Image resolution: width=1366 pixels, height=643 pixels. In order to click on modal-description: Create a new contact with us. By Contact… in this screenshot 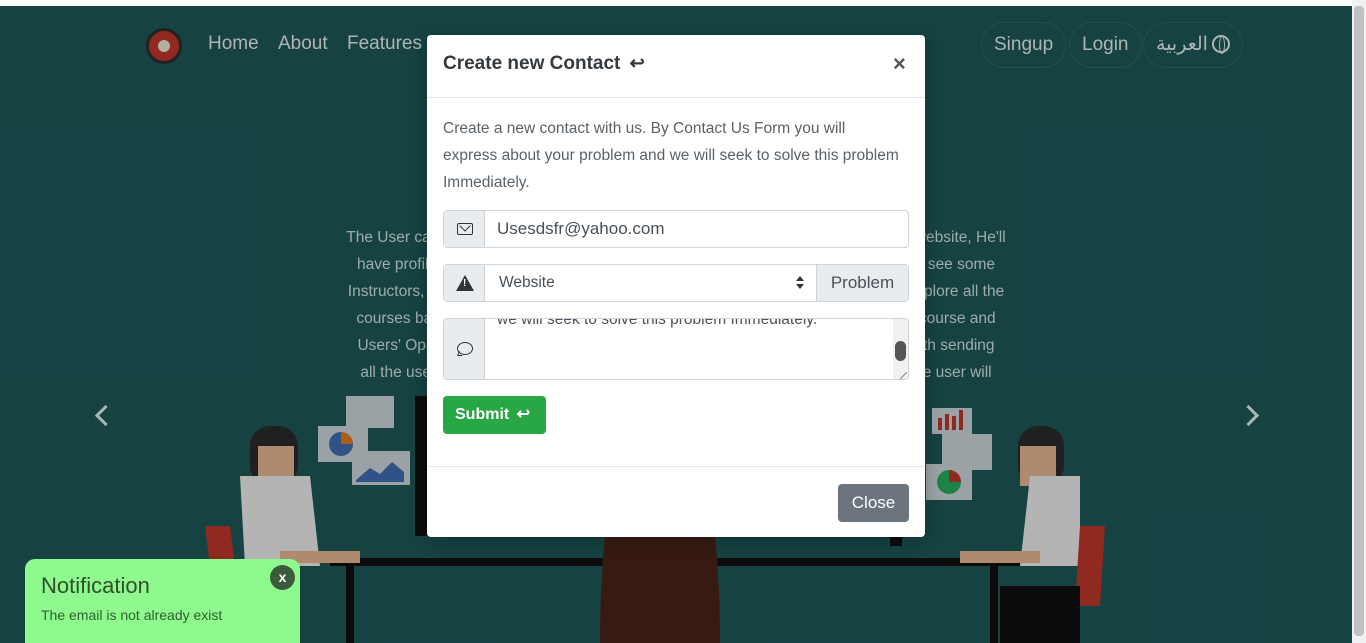, I will do `click(671, 155)`.